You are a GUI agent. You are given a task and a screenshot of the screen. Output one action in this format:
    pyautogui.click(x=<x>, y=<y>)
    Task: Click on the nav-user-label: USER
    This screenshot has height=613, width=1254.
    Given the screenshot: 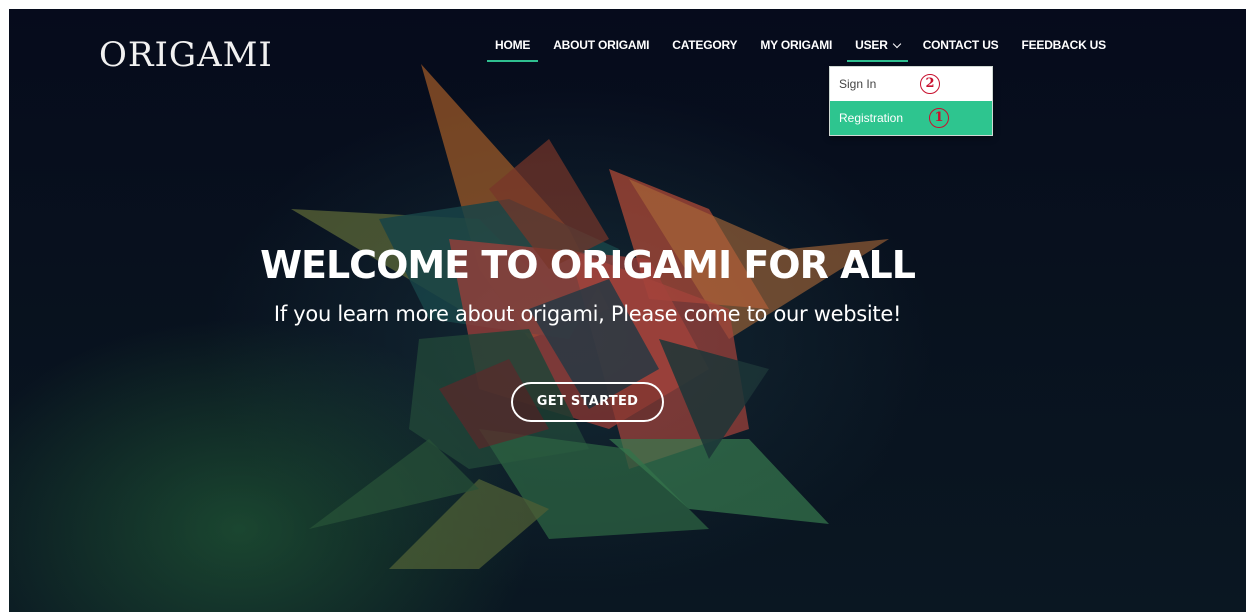 What is the action you would take?
    pyautogui.click(x=871, y=45)
    